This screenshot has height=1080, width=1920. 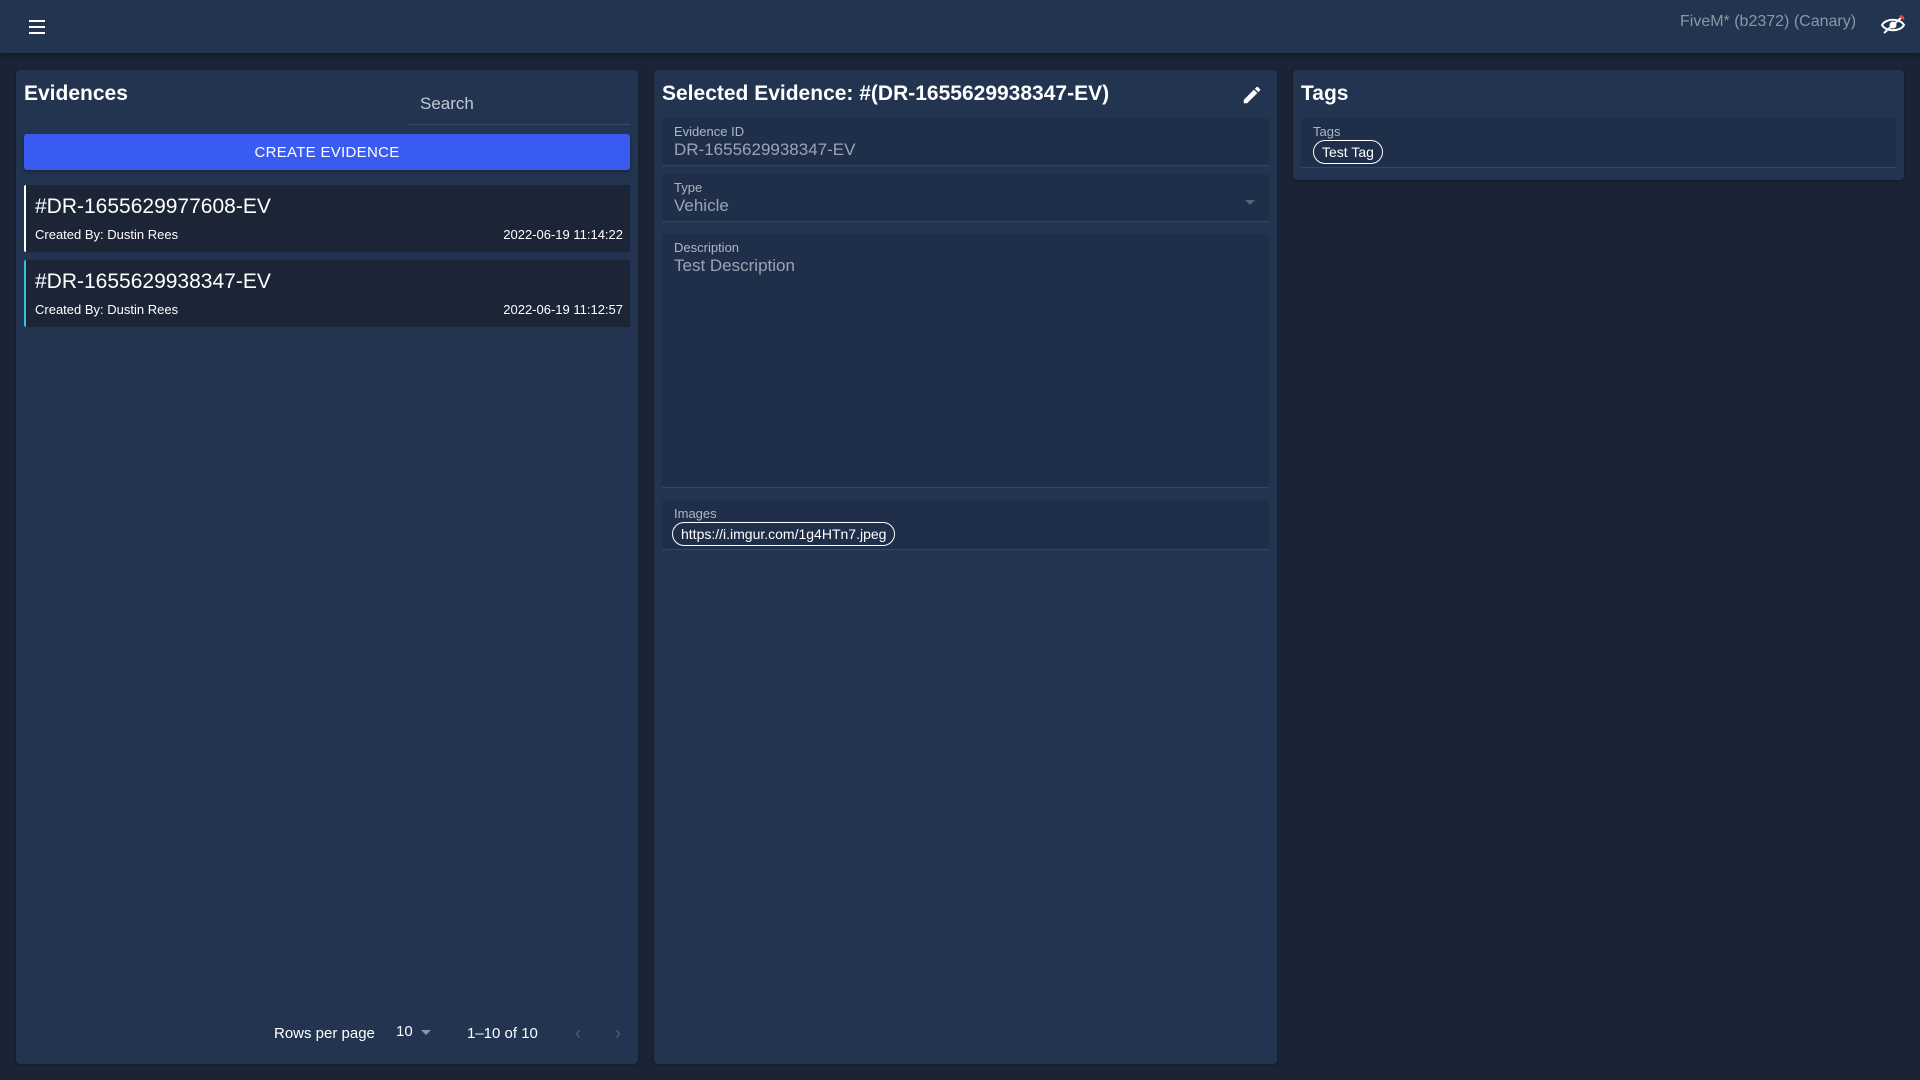 What do you see at coordinates (1327, 131) in the screenshot?
I see `tags-label: Tags` at bounding box center [1327, 131].